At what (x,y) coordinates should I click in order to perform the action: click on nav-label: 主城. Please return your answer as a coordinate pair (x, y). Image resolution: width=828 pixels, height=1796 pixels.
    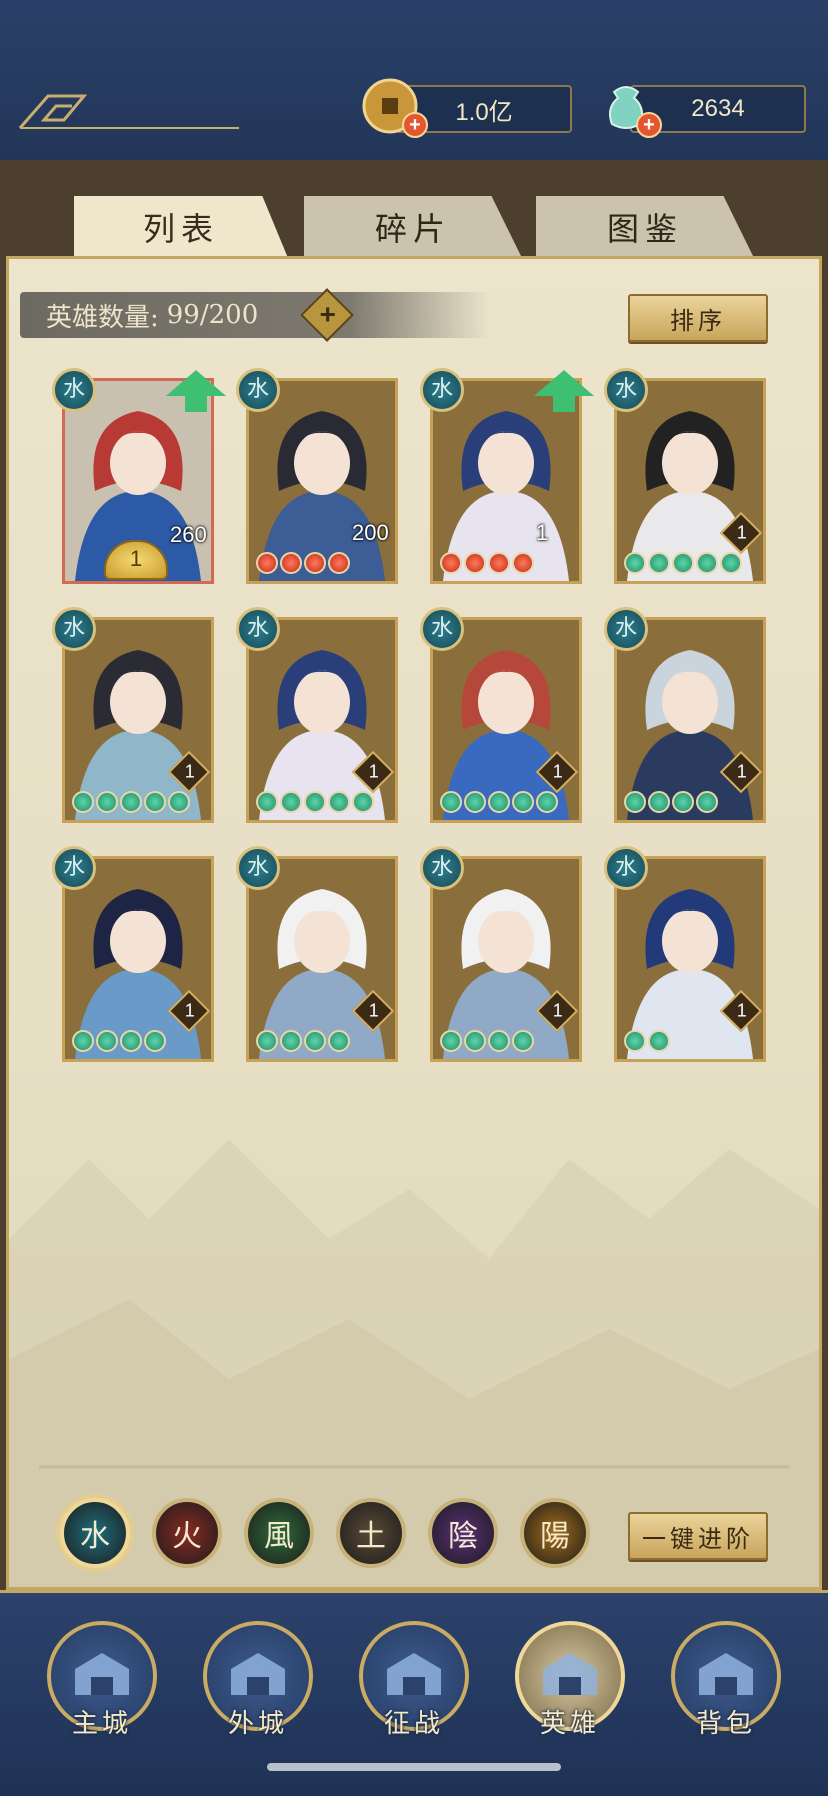
    Looking at the image, I should click on (101, 1724).